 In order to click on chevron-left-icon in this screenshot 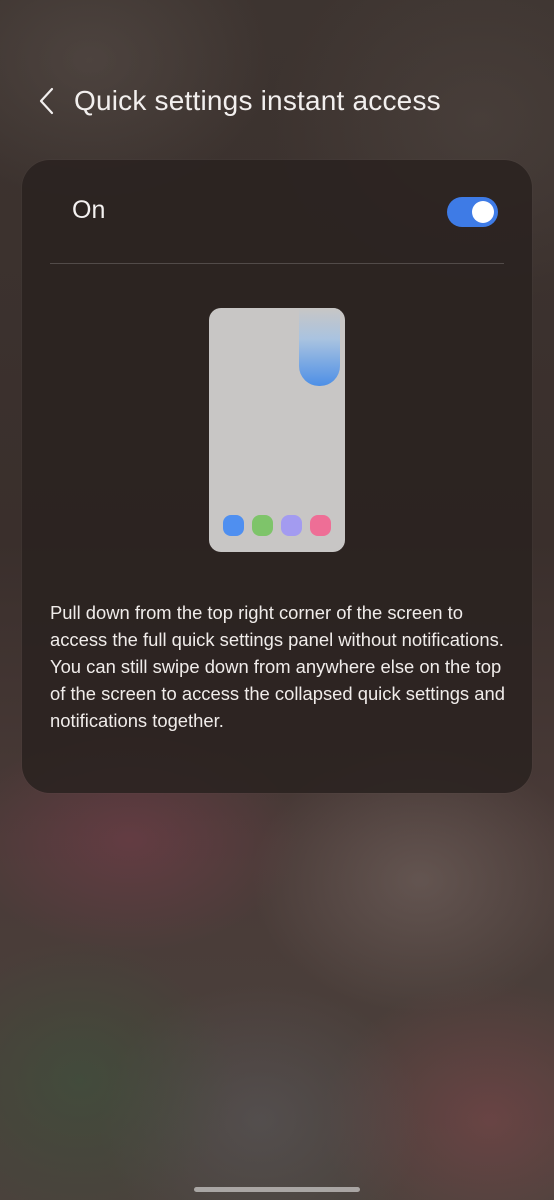, I will do `click(46, 101)`.